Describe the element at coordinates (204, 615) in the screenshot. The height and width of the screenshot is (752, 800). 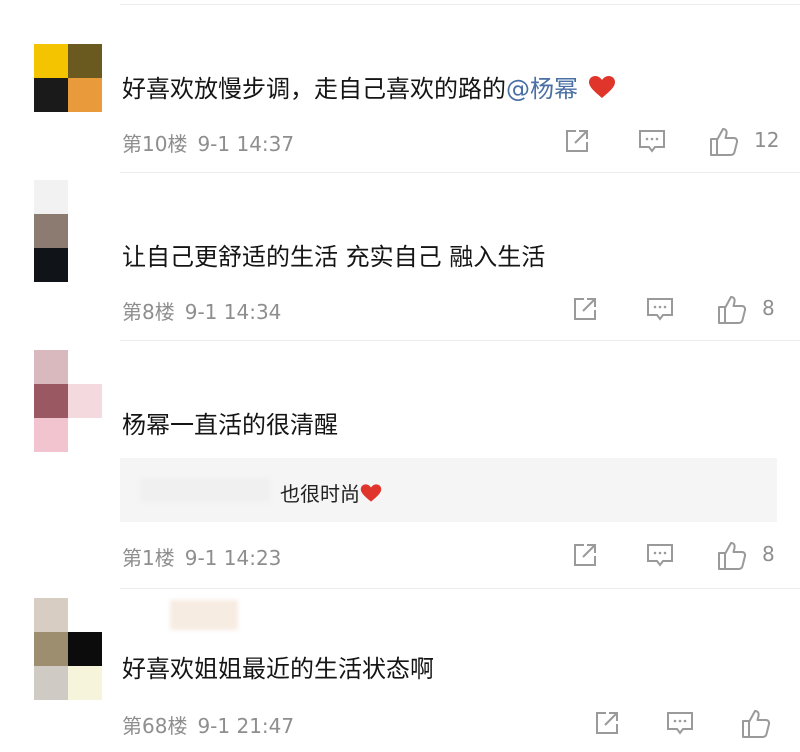
I see `username` at that location.